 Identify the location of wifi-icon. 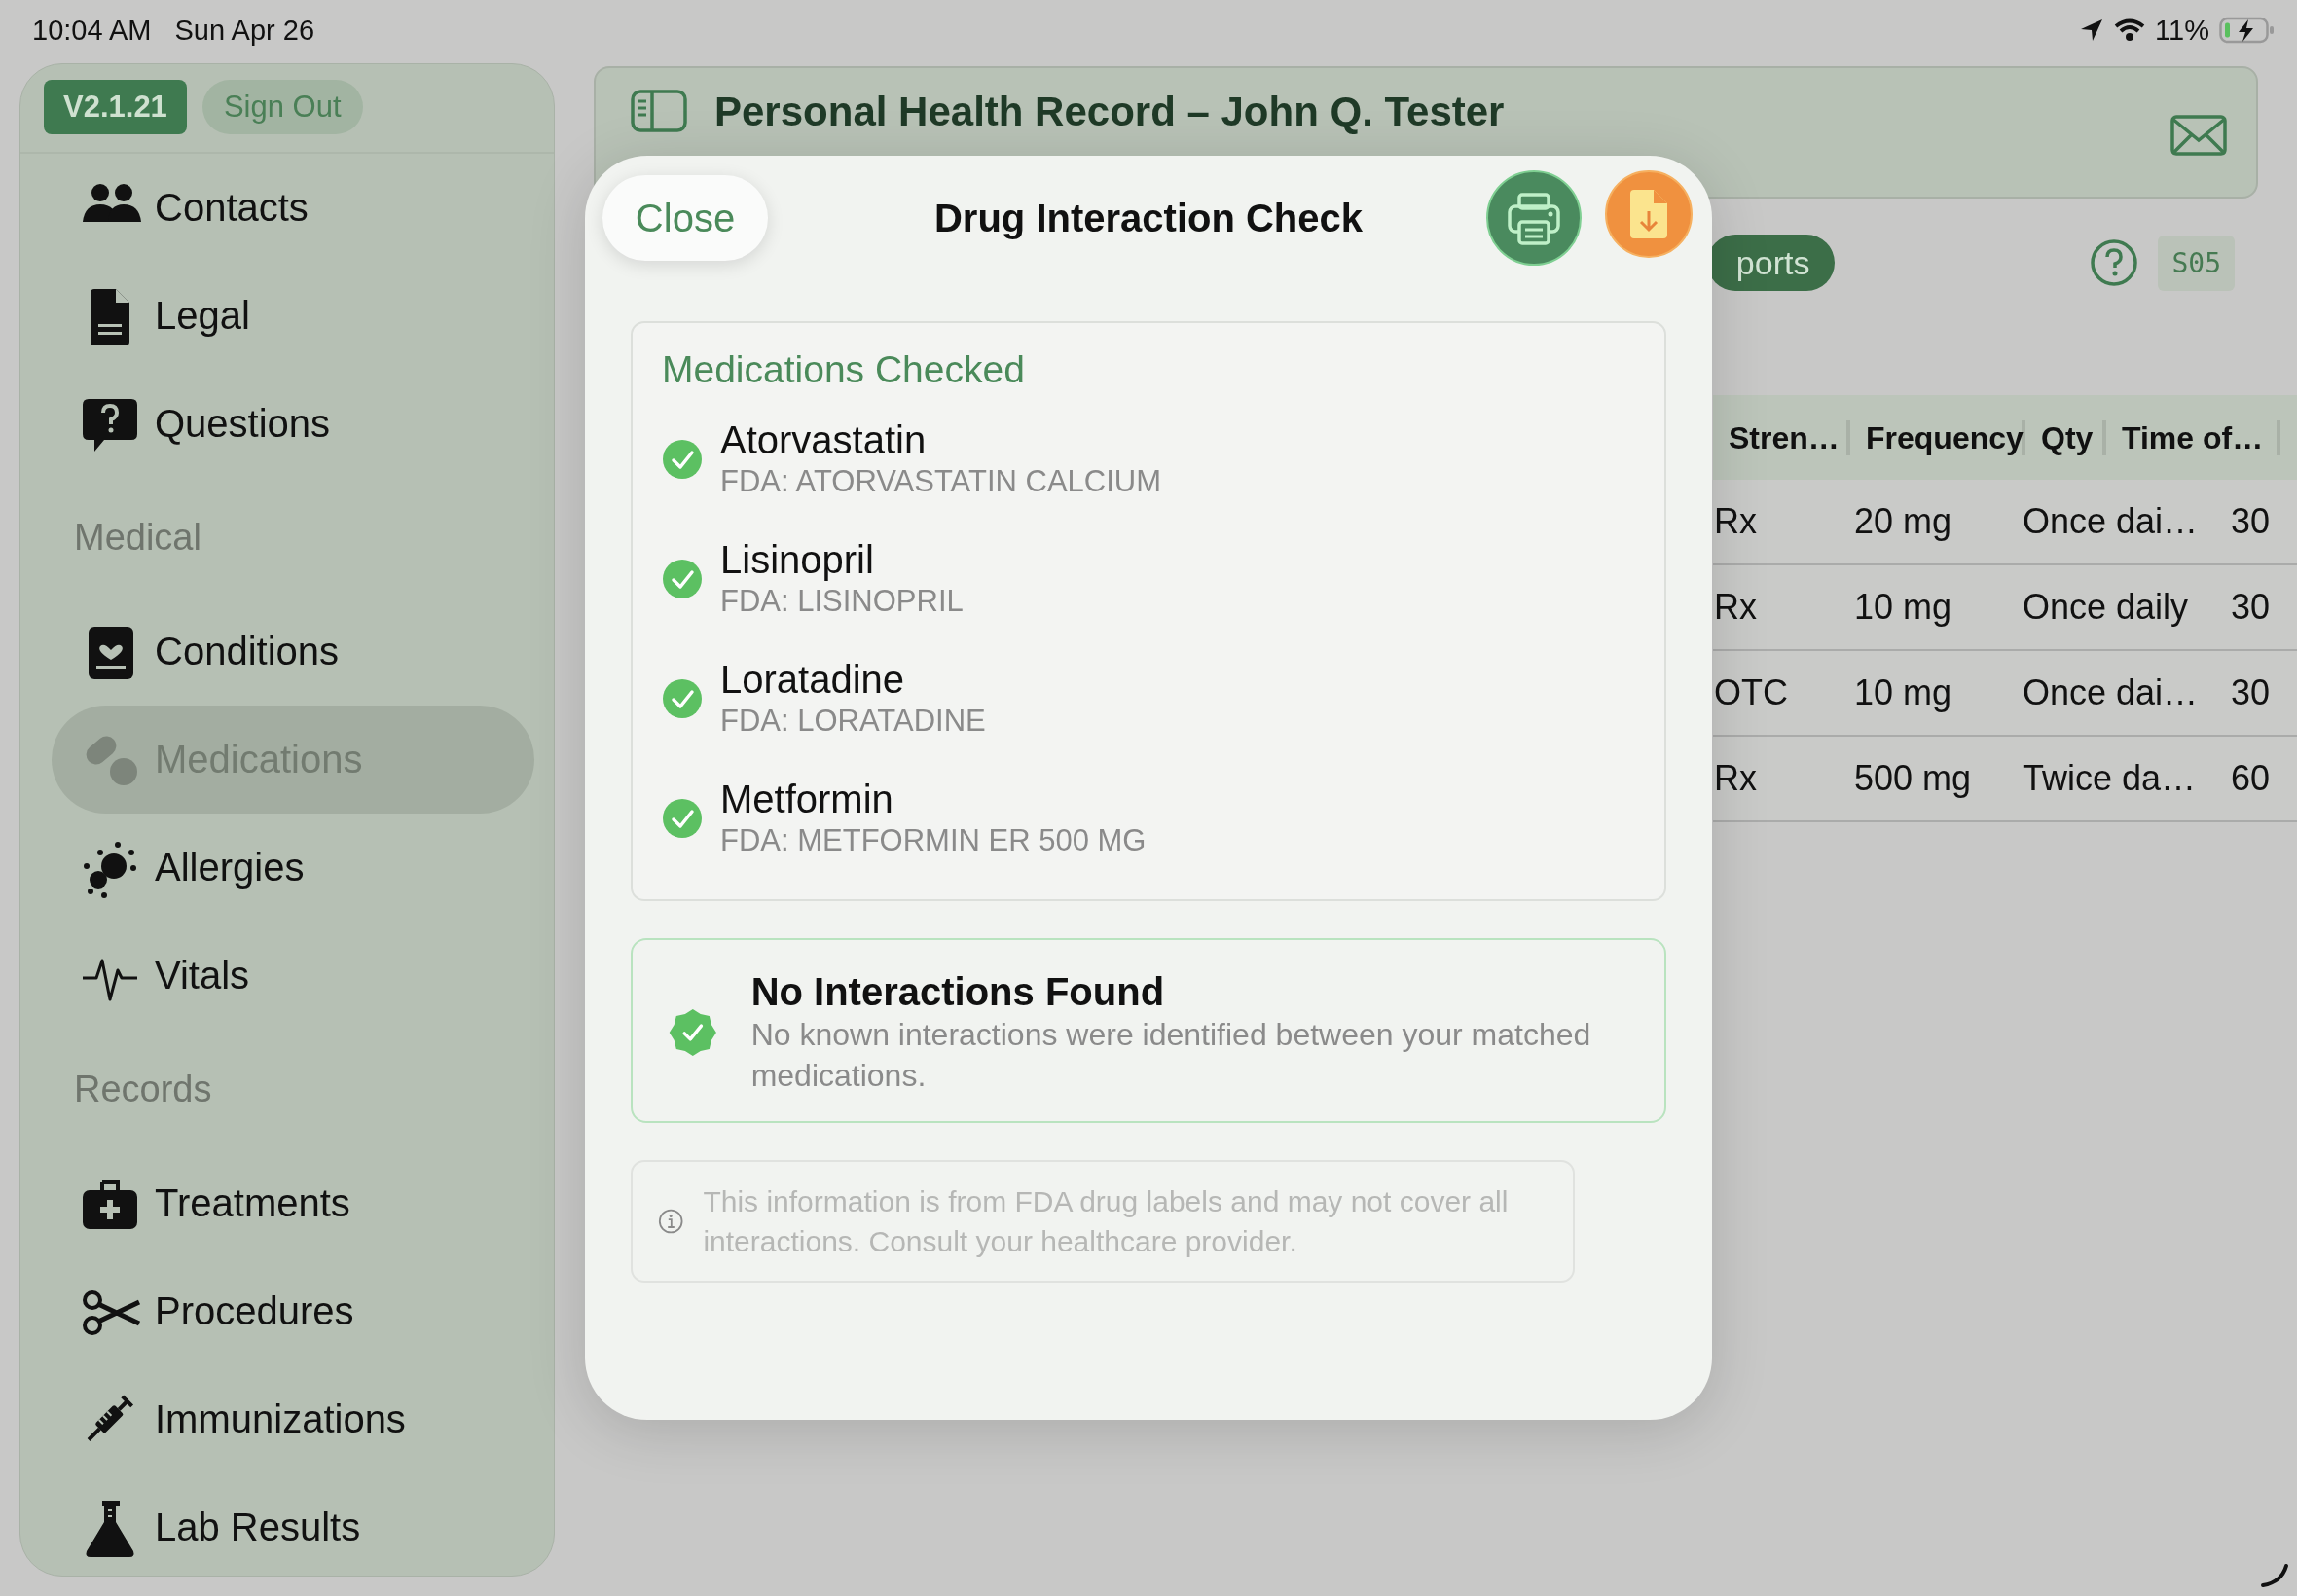
(2130, 30).